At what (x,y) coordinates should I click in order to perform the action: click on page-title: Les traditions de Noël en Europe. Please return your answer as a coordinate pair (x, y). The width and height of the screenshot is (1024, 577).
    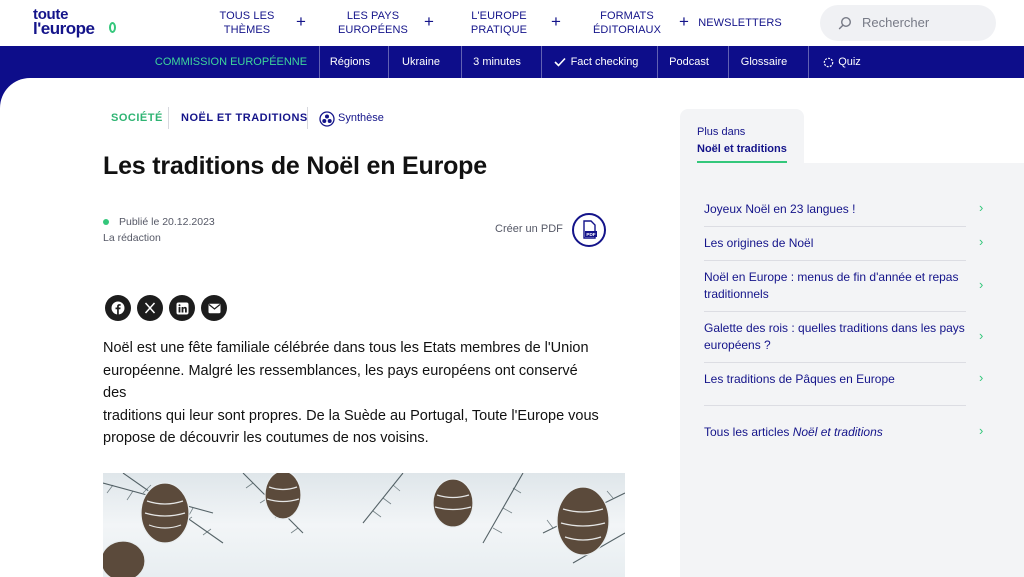
    Looking at the image, I should click on (295, 166).